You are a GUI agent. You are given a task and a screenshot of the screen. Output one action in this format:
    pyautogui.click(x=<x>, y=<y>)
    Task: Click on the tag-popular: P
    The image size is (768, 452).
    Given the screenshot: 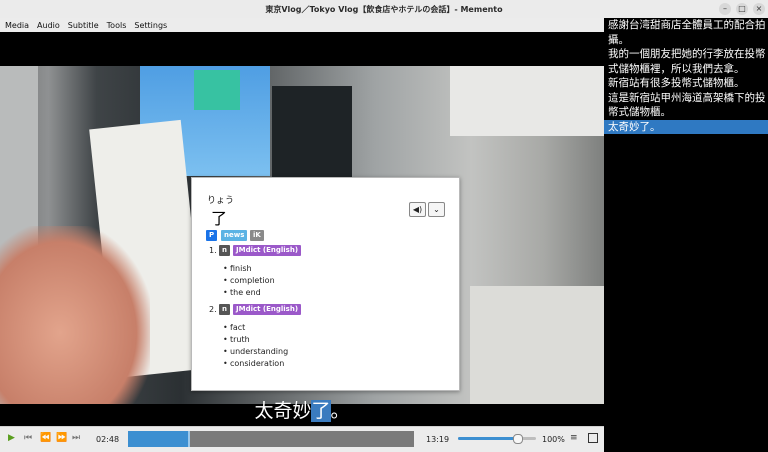 What is the action you would take?
    pyautogui.click(x=212, y=235)
    